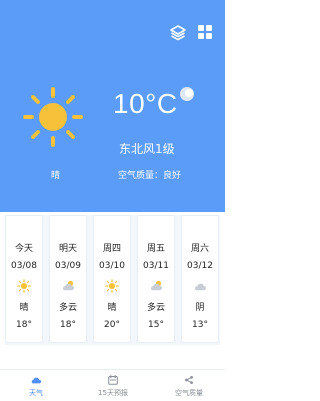 Image resolution: width=320 pixels, height=401 pixels. What do you see at coordinates (178, 33) in the screenshot?
I see `layers-icon` at bounding box center [178, 33].